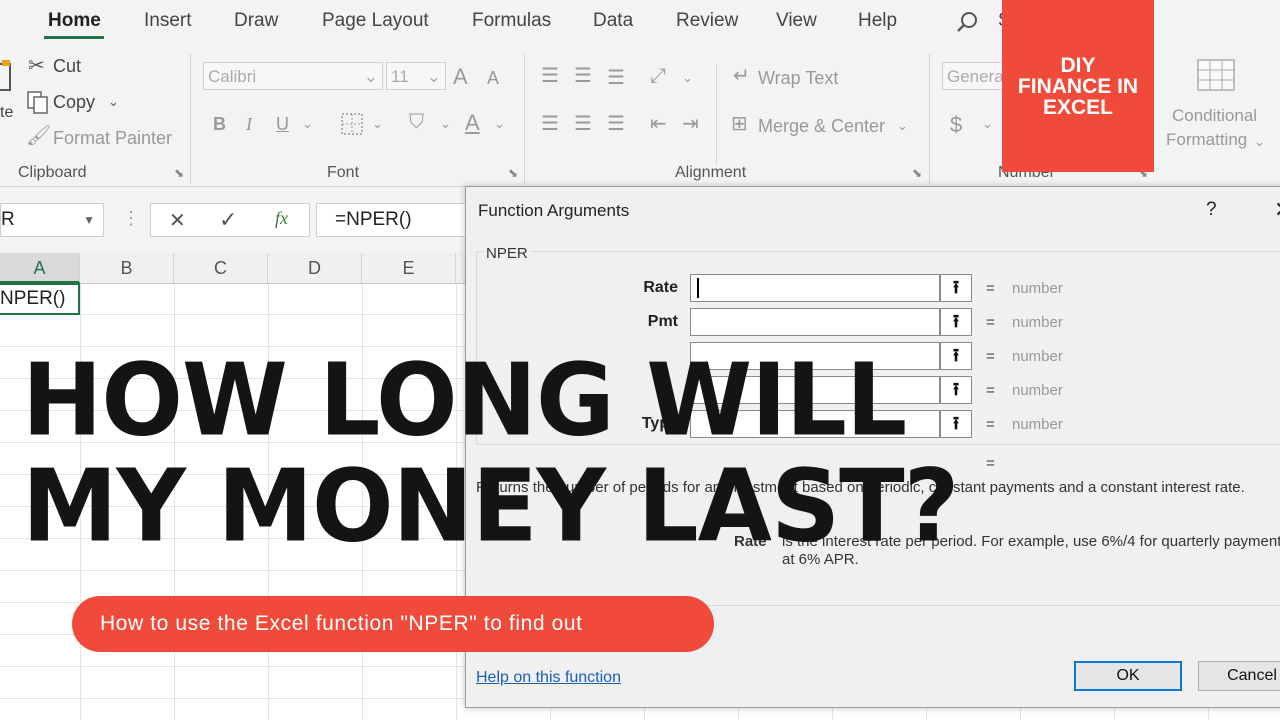 This screenshot has width=1280, height=720. Describe the element at coordinates (658, 76) in the screenshot. I see `orientation-icon: ⤢` at that location.